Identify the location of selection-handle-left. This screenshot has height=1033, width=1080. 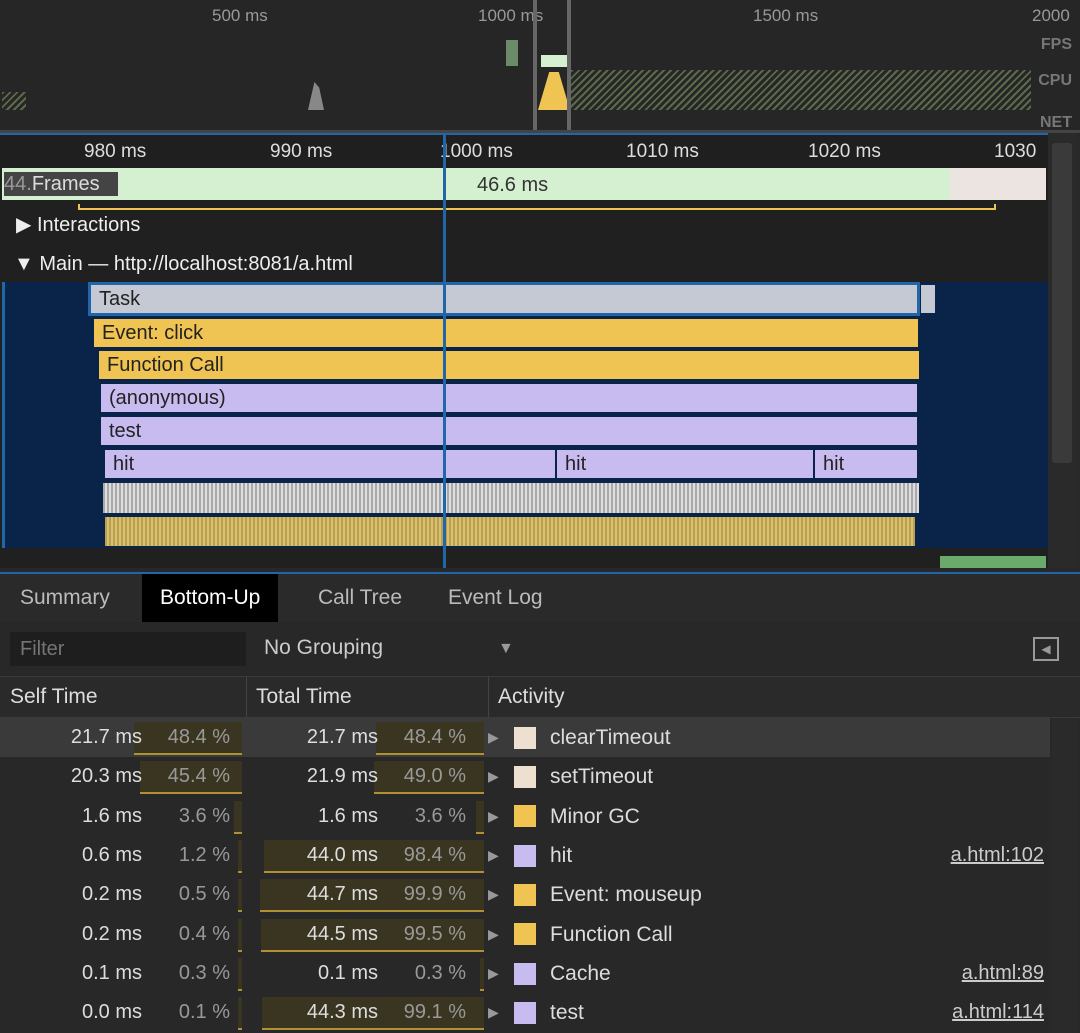
(535, 65).